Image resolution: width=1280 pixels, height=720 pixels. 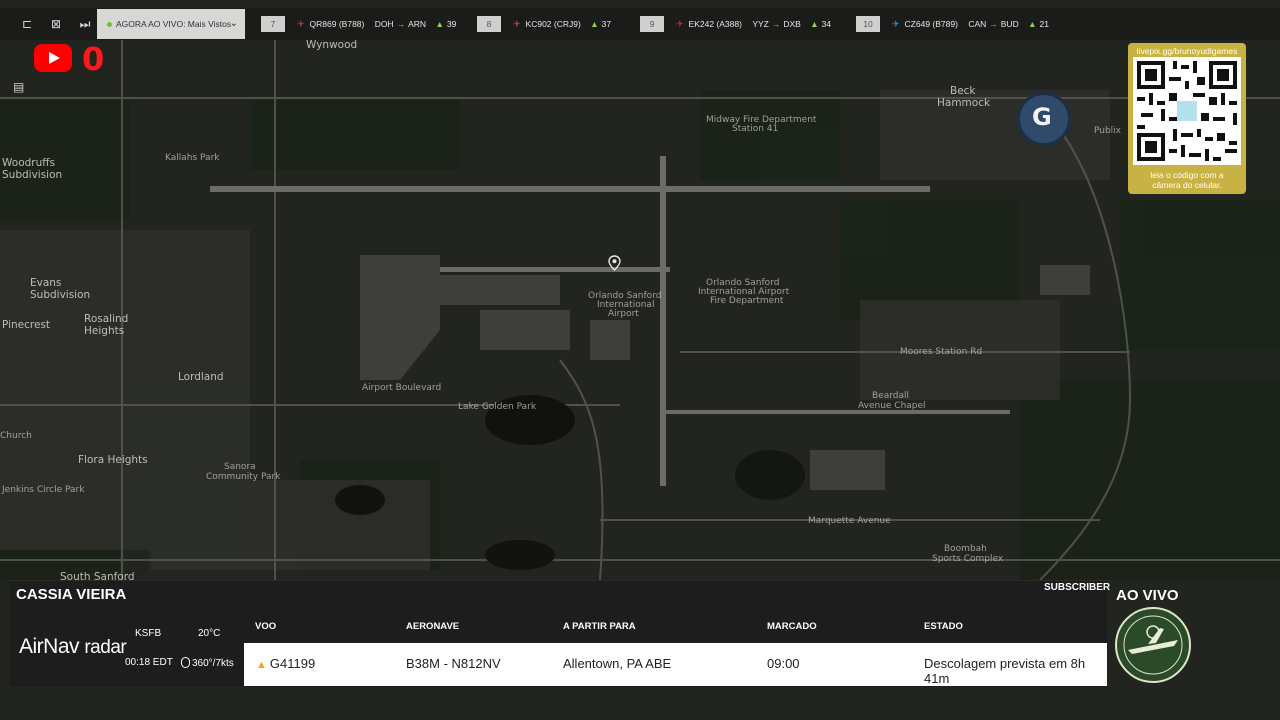 What do you see at coordinates (27, 24) in the screenshot?
I see `sidebar-toggle-icon: ⊏` at bounding box center [27, 24].